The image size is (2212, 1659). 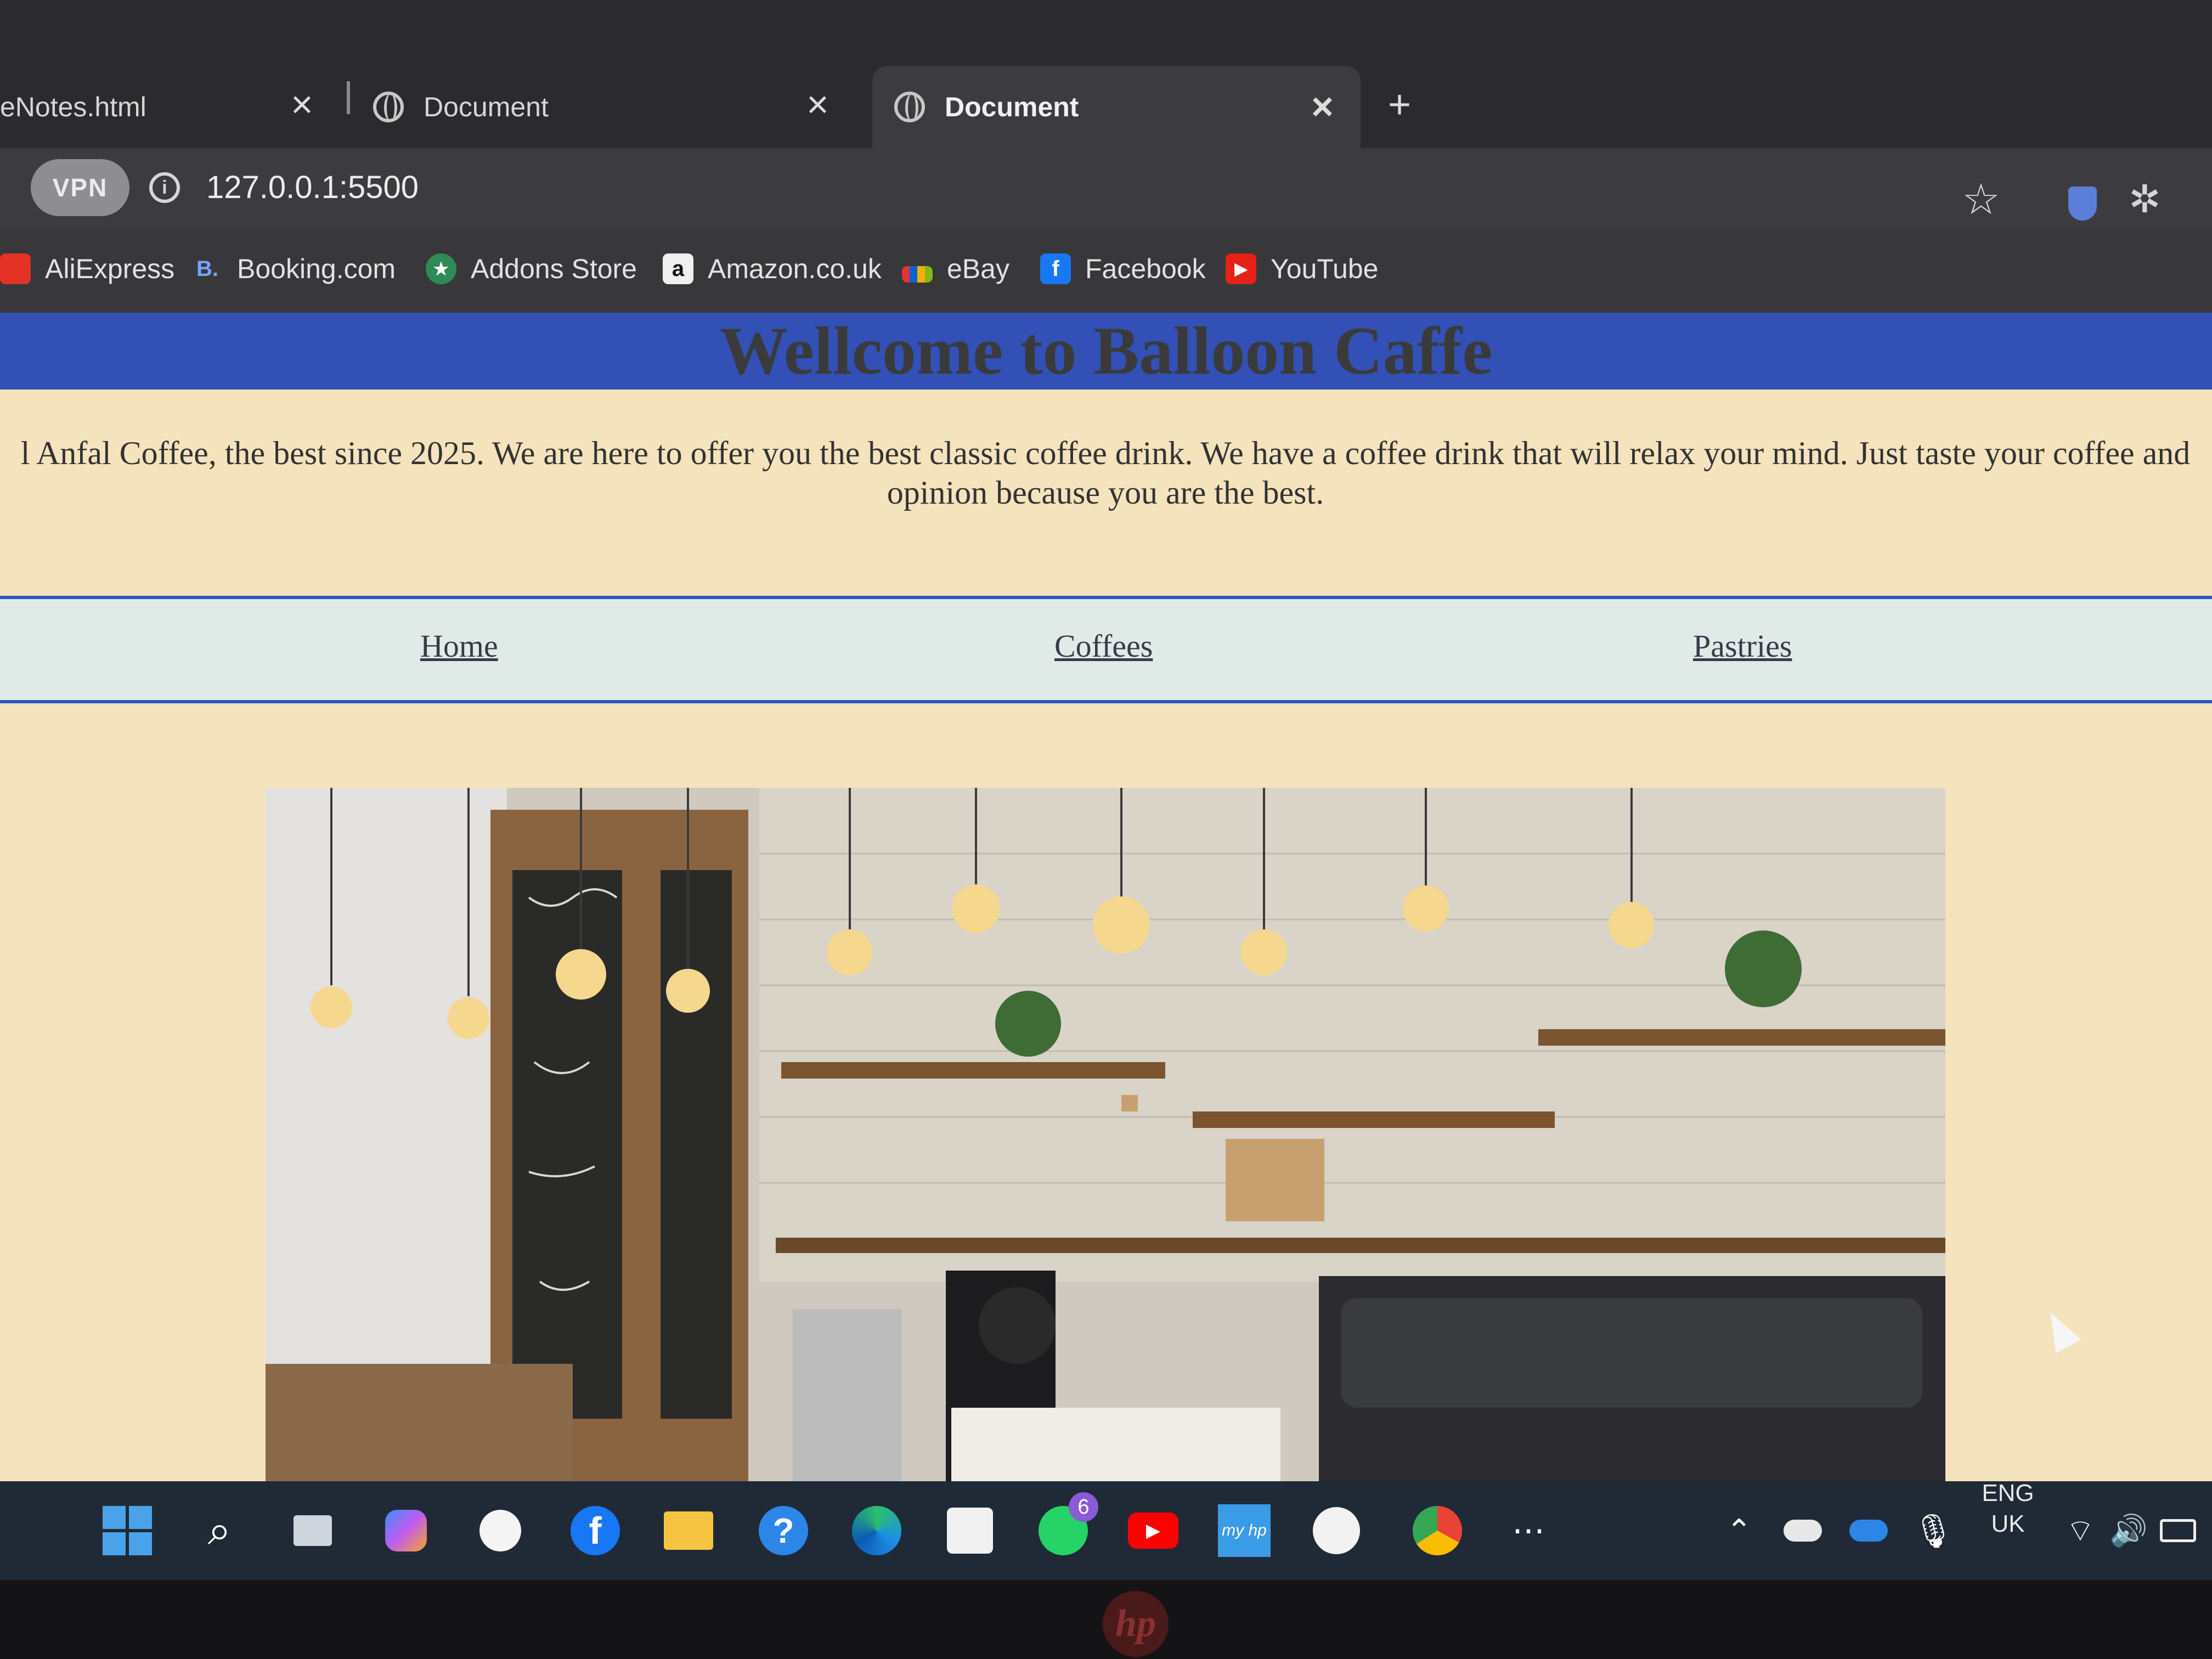 What do you see at coordinates (1743, 646) in the screenshot?
I see `nav-pastries-link: Pastries` at bounding box center [1743, 646].